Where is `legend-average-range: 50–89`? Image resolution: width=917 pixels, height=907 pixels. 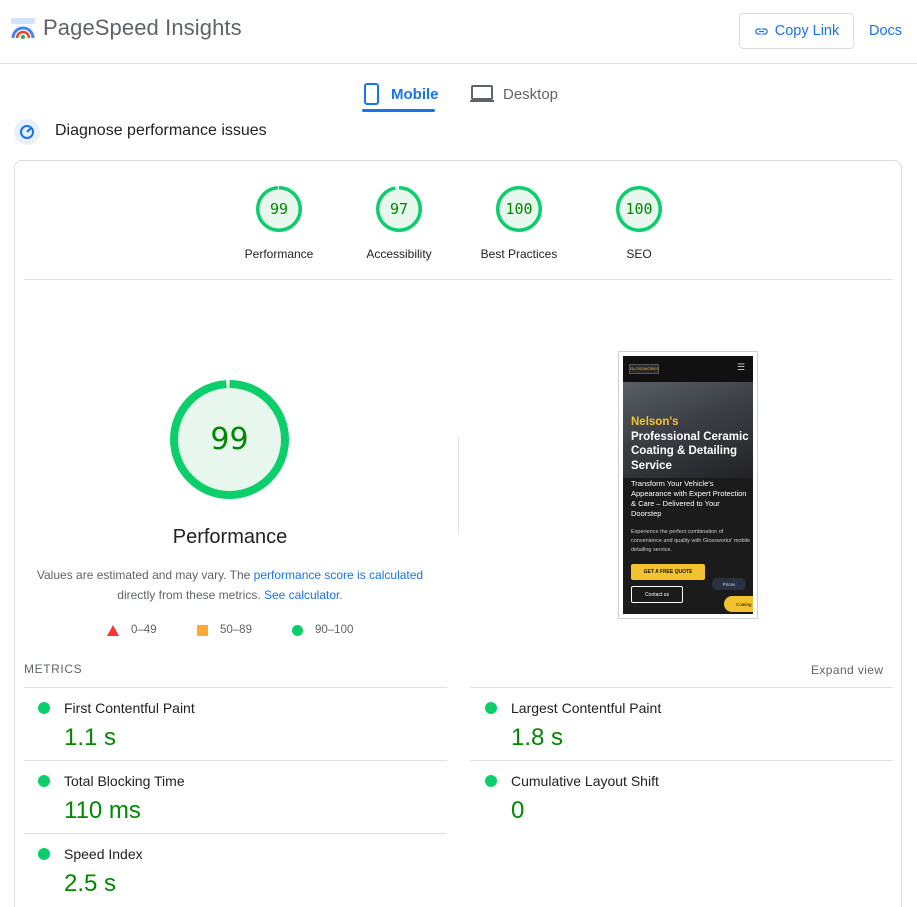 legend-average-range: 50–89 is located at coordinates (236, 630).